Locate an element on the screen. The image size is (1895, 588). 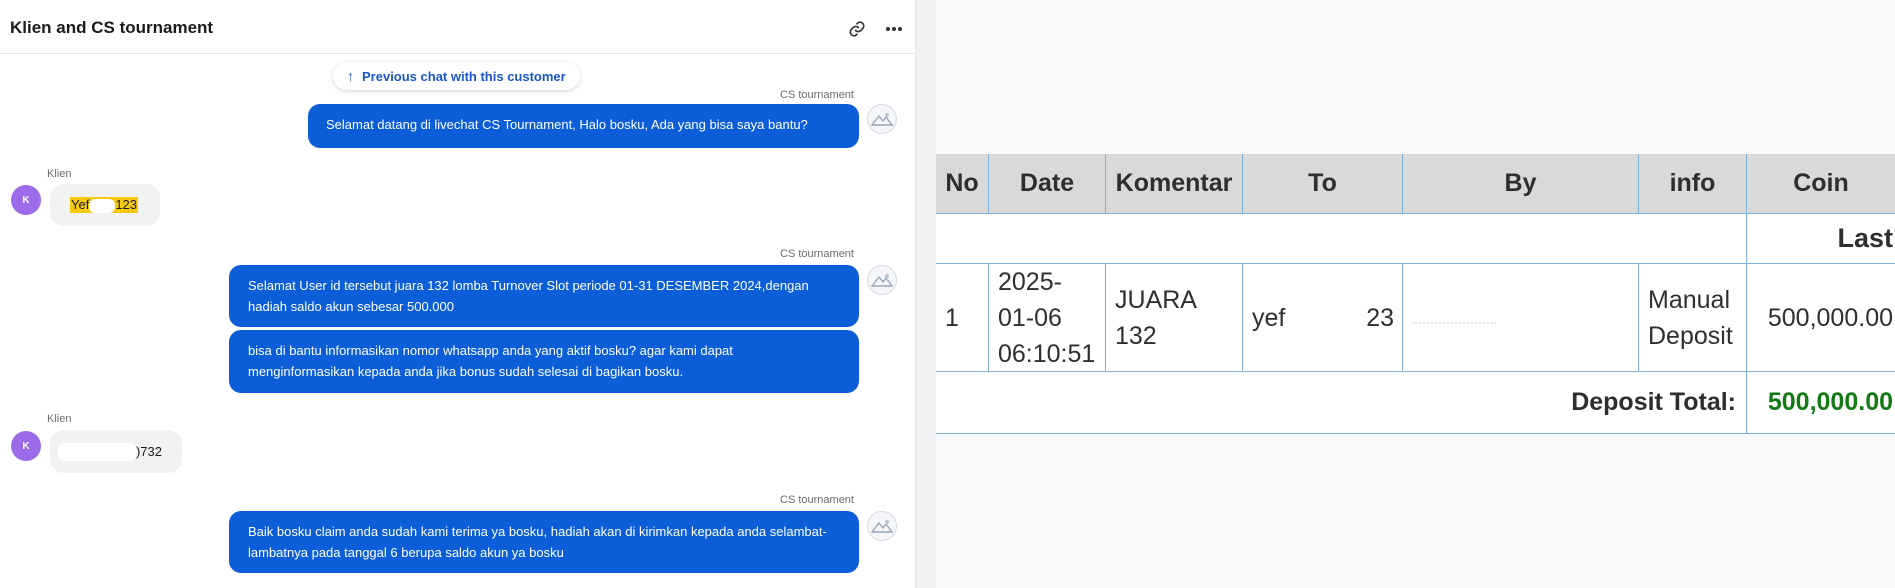
column-header: By is located at coordinates (1521, 183).